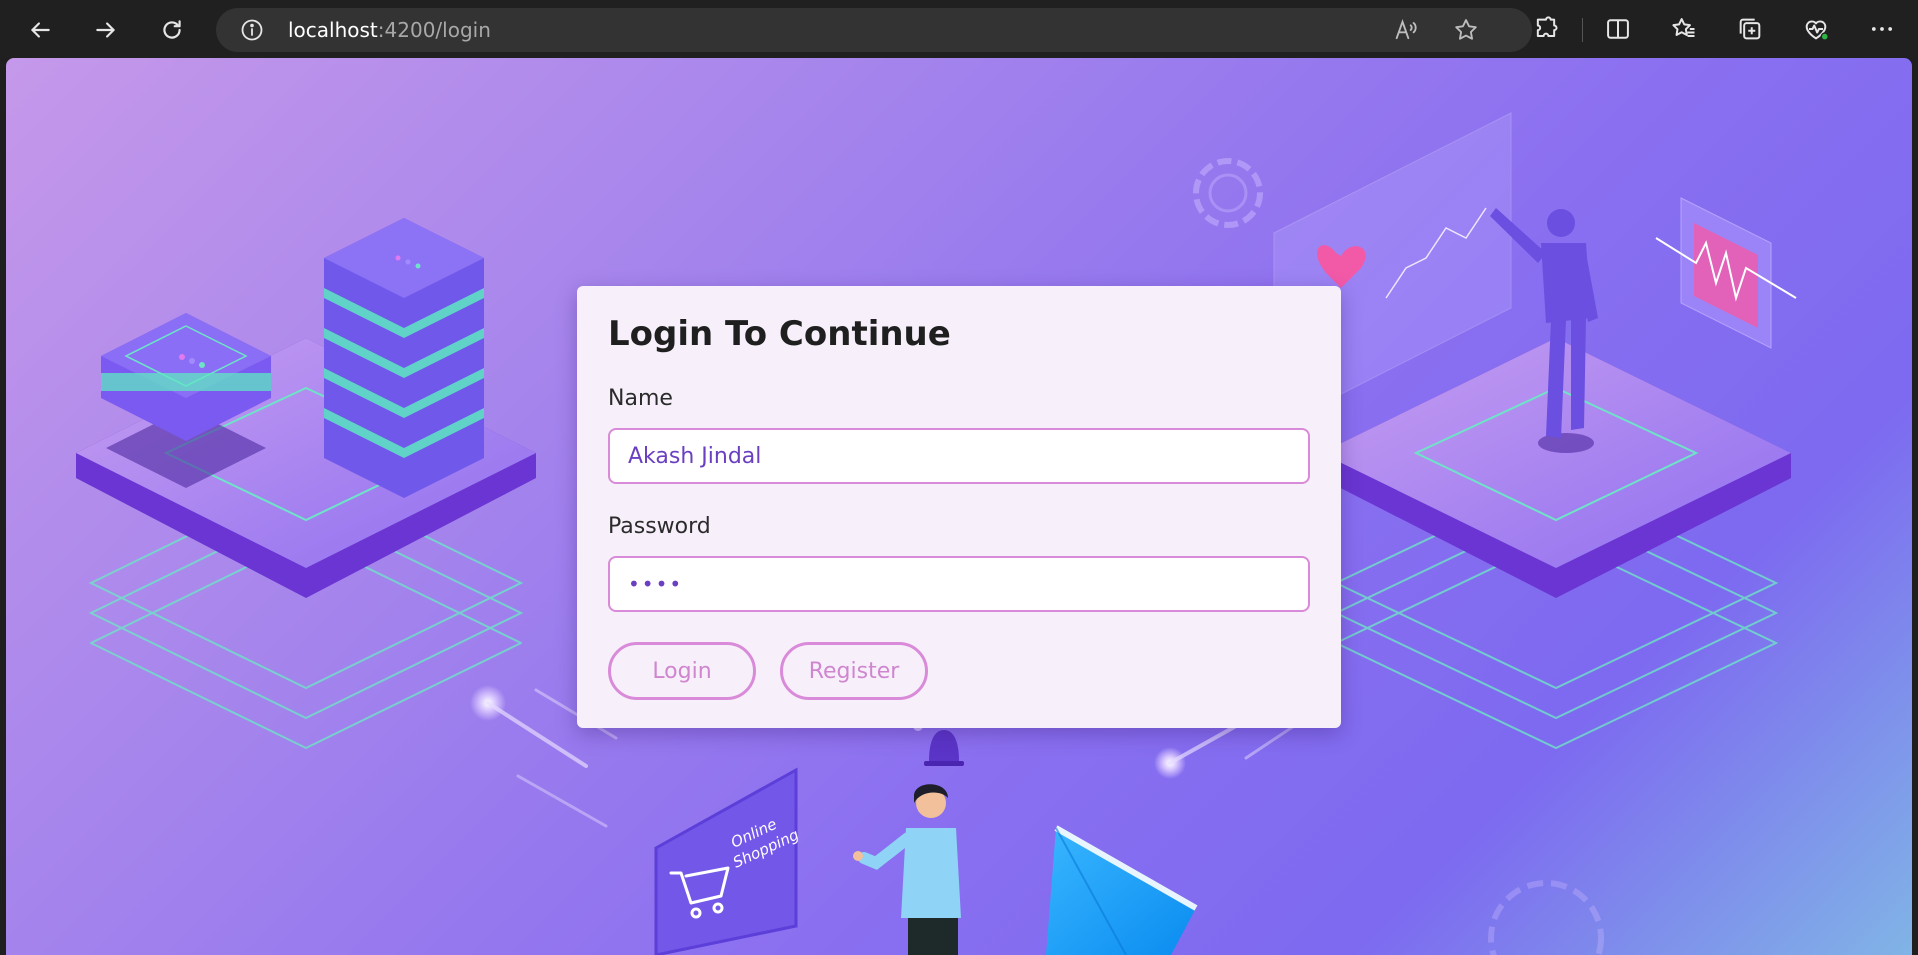 This screenshot has height=955, width=1918. I want to click on browser-toolbar: localhost:4200/login, so click(959, 29).